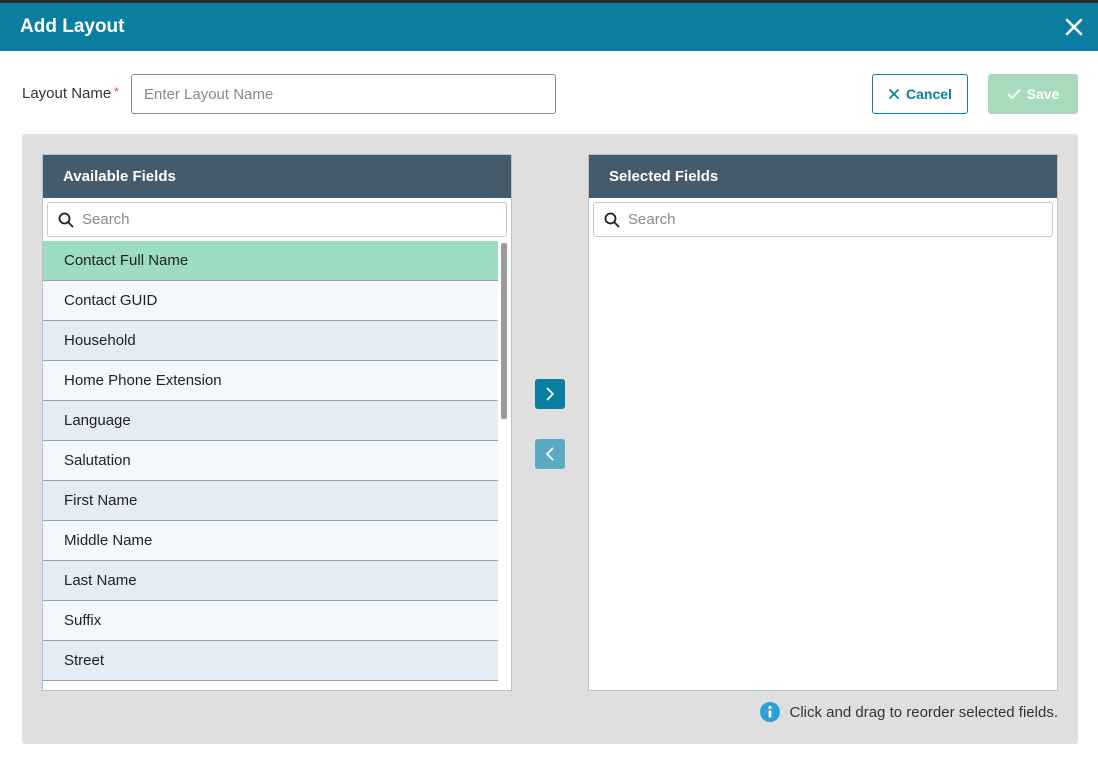 The image size is (1098, 766). Describe the element at coordinates (101, 500) in the screenshot. I see `list-item-label: First Name` at that location.